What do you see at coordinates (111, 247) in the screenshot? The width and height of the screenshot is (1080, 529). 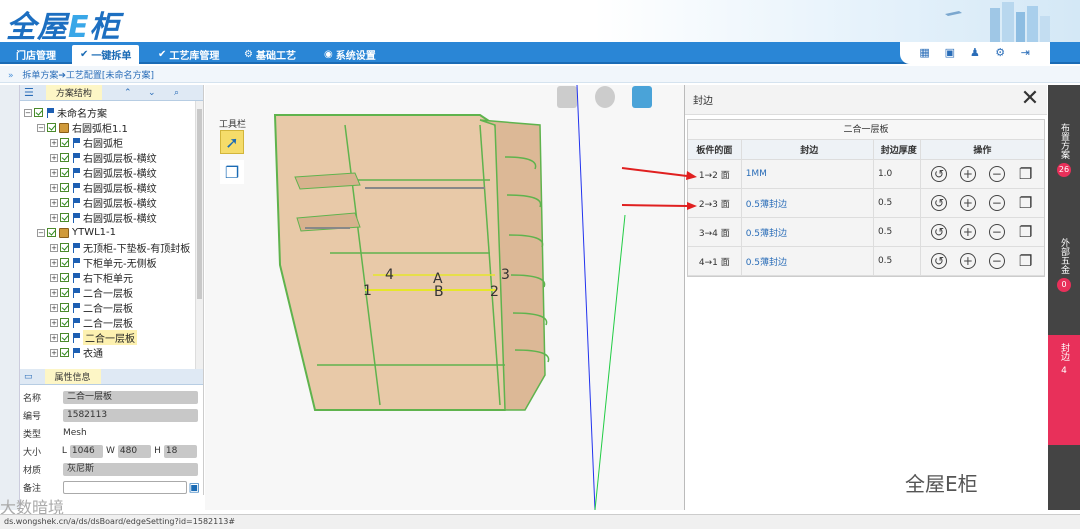 I see `tree-node: + 无顶柜-下垫板-有顶封板` at bounding box center [111, 247].